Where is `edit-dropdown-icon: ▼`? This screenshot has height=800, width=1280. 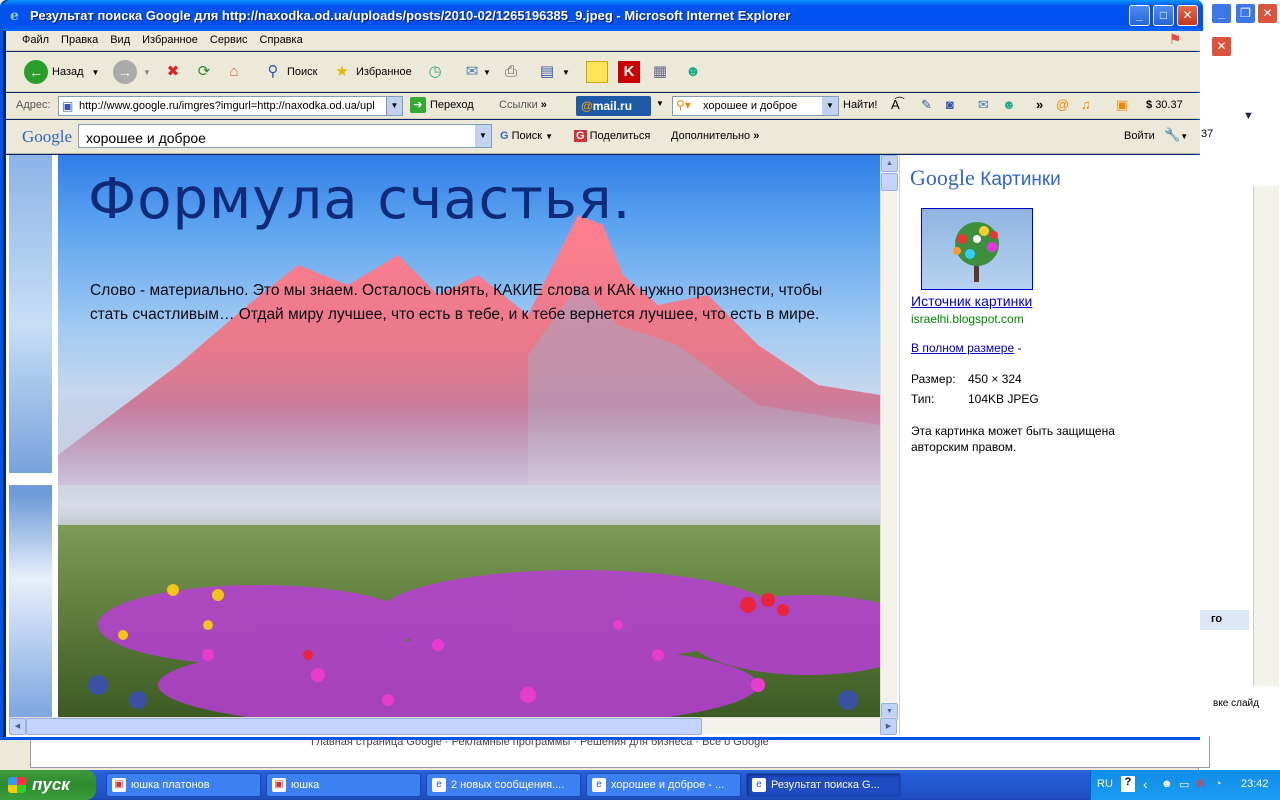 edit-dropdown-icon: ▼ is located at coordinates (566, 72).